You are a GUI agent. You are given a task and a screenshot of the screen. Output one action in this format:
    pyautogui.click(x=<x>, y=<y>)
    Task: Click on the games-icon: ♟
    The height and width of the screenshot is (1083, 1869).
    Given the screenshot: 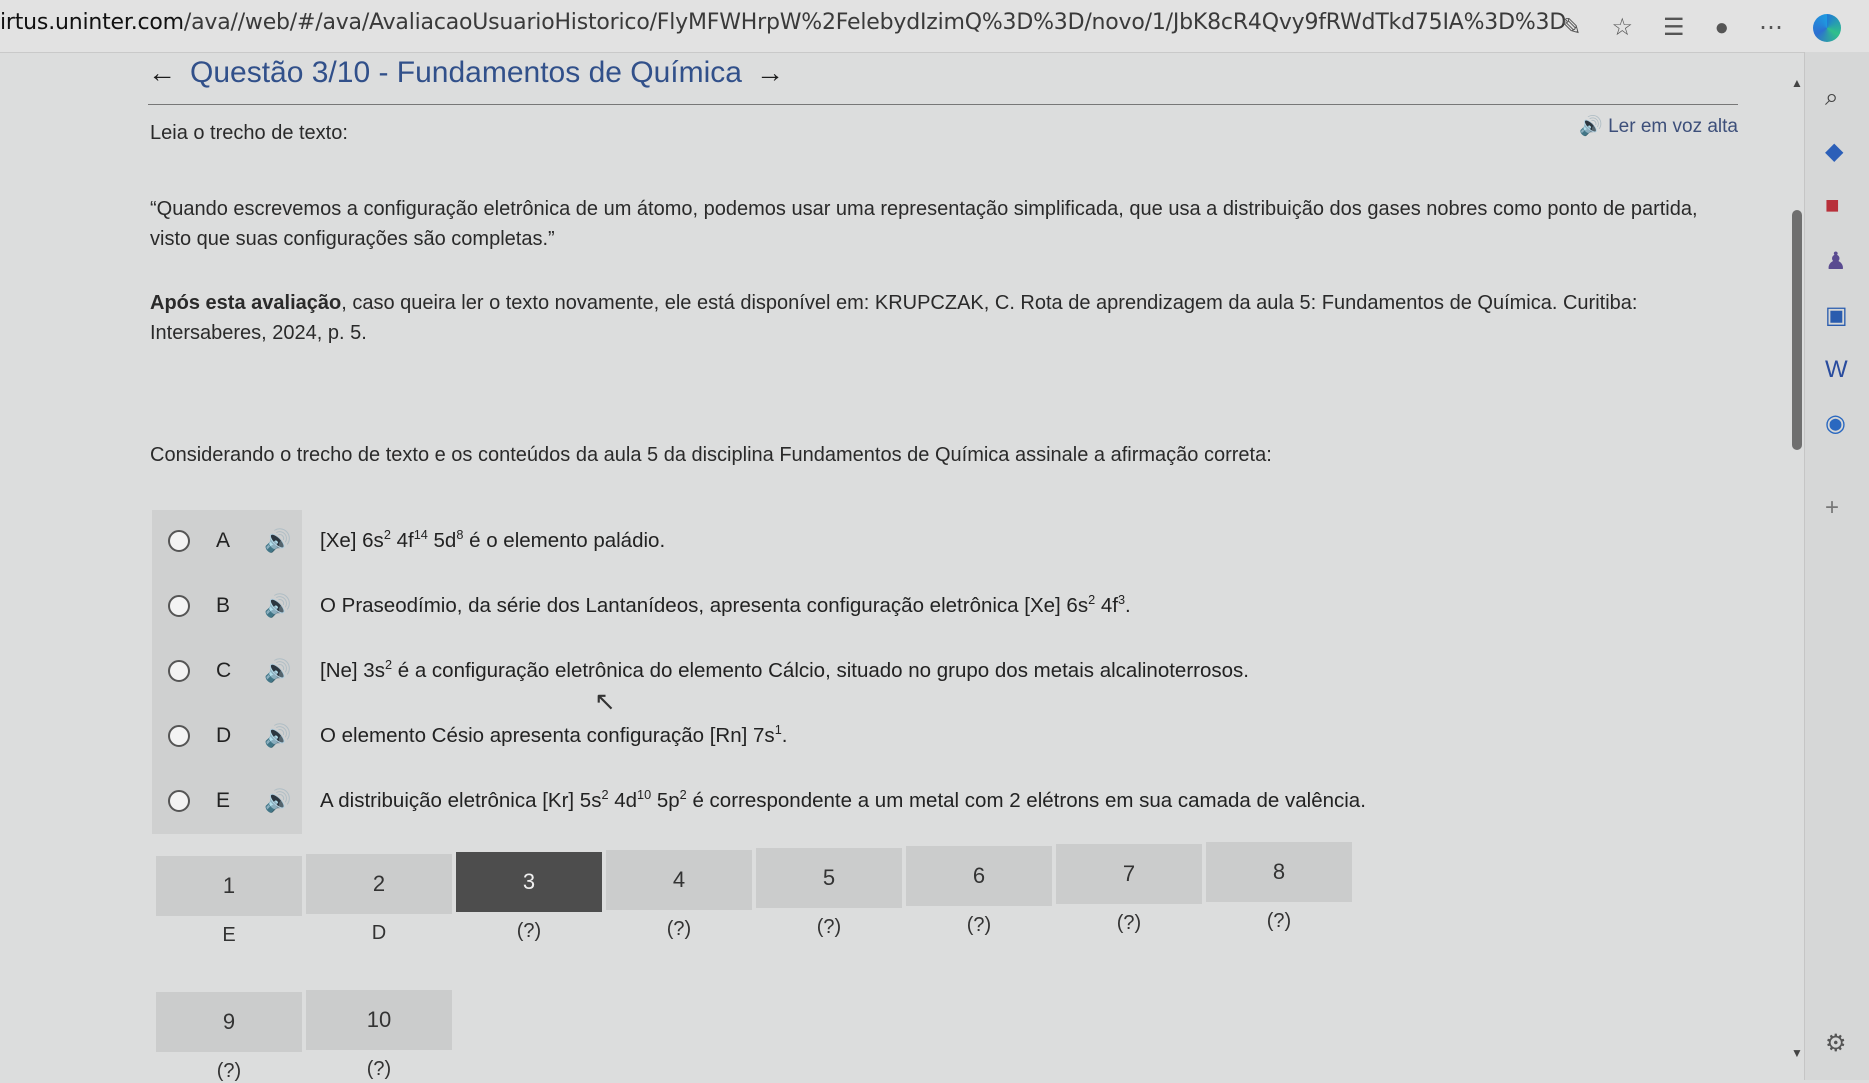 What is the action you would take?
    pyautogui.click(x=1836, y=262)
    